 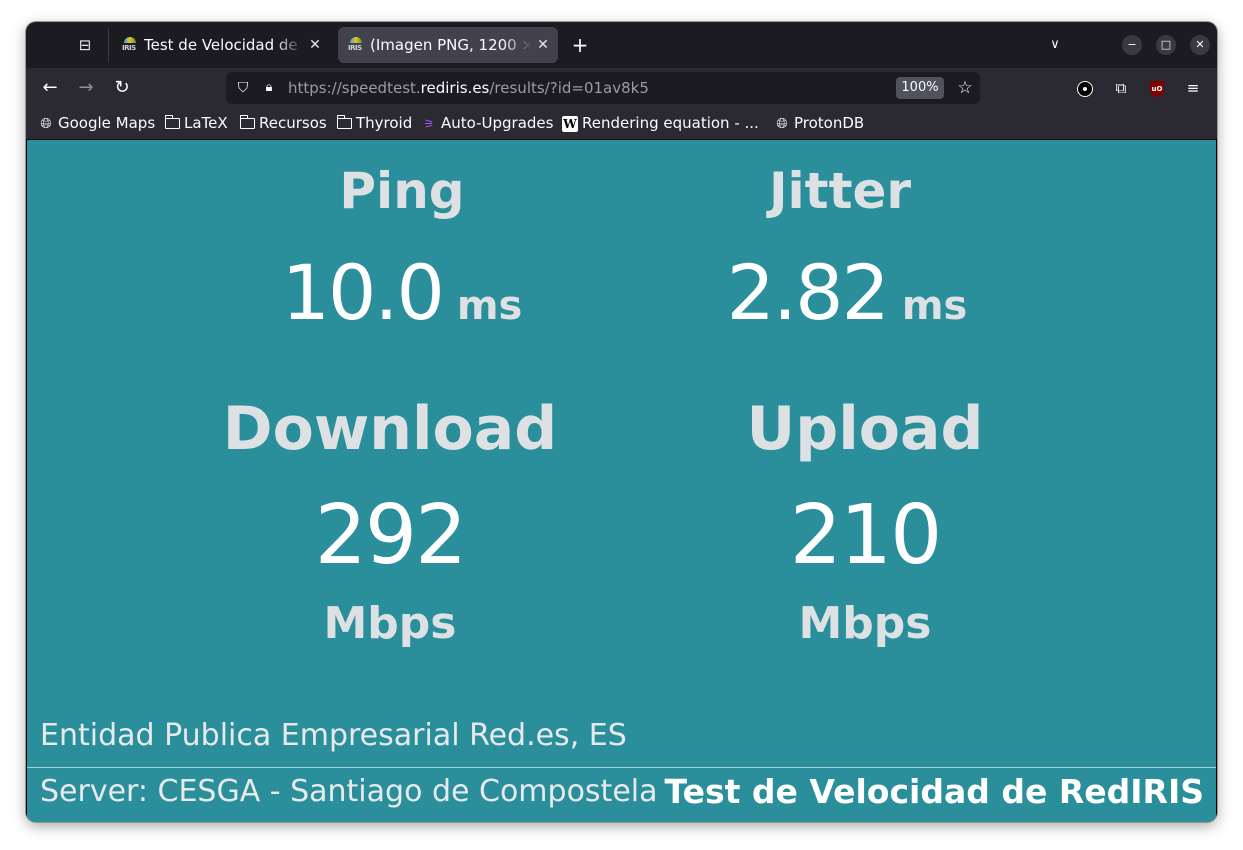 What do you see at coordinates (196, 123) in the screenshot?
I see `bookmark-folder-latex: LaTeX` at bounding box center [196, 123].